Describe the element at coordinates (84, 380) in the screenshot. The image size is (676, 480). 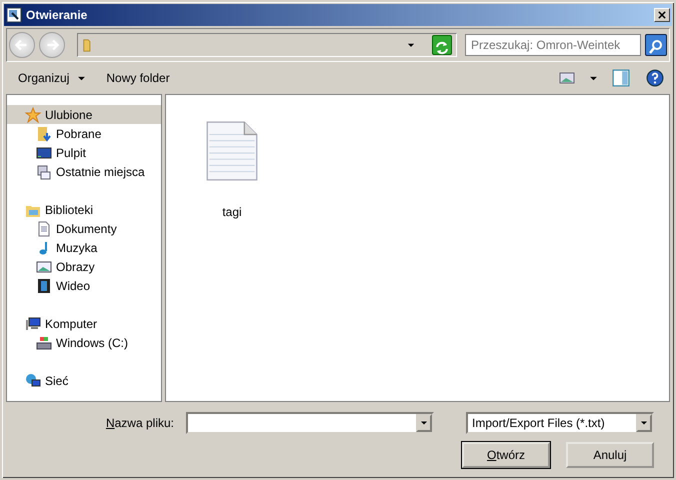
I see `sidebar-item: Sieć` at that location.